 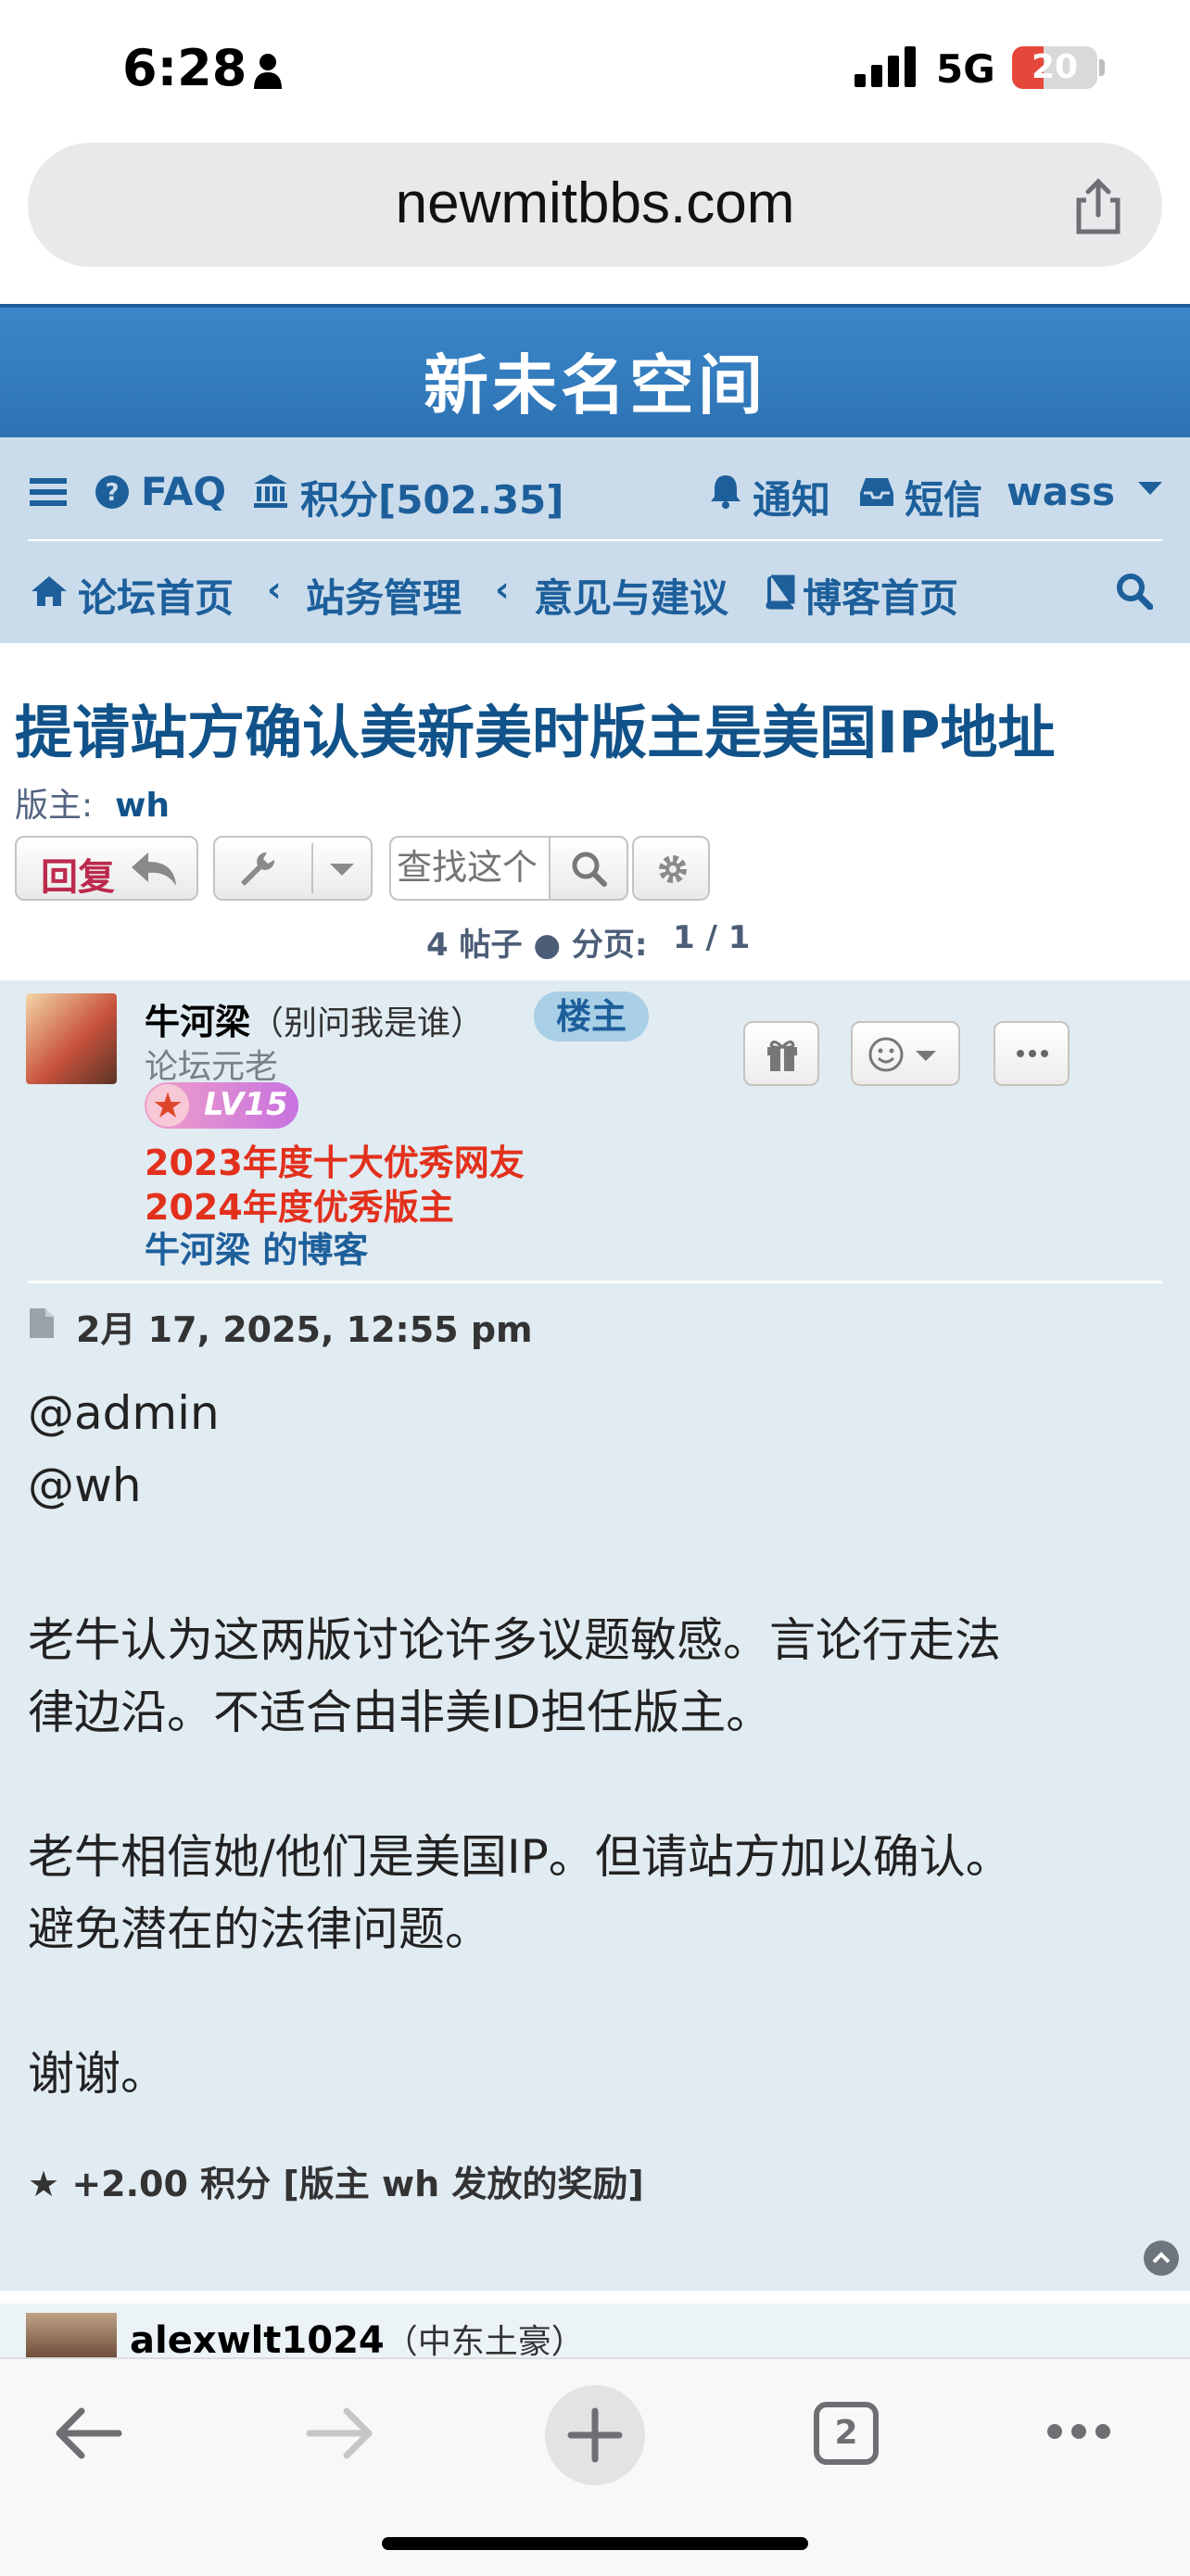 I want to click on chevron-up-icon, so click(x=1161, y=2258).